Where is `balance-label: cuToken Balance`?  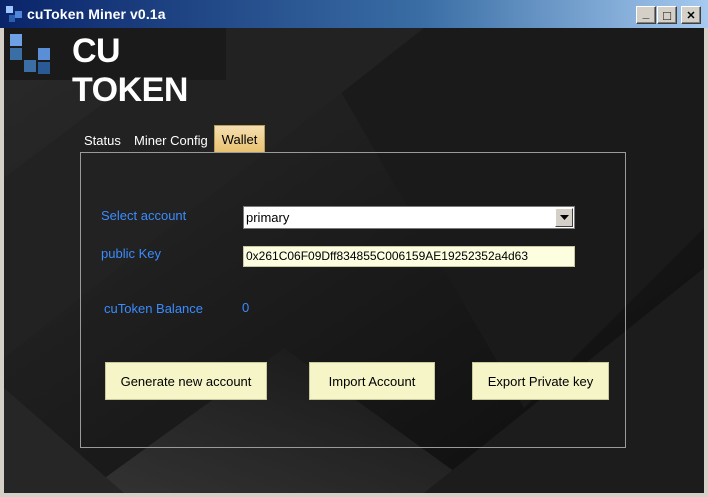
balance-label: cuToken Balance is located at coordinates (154, 308).